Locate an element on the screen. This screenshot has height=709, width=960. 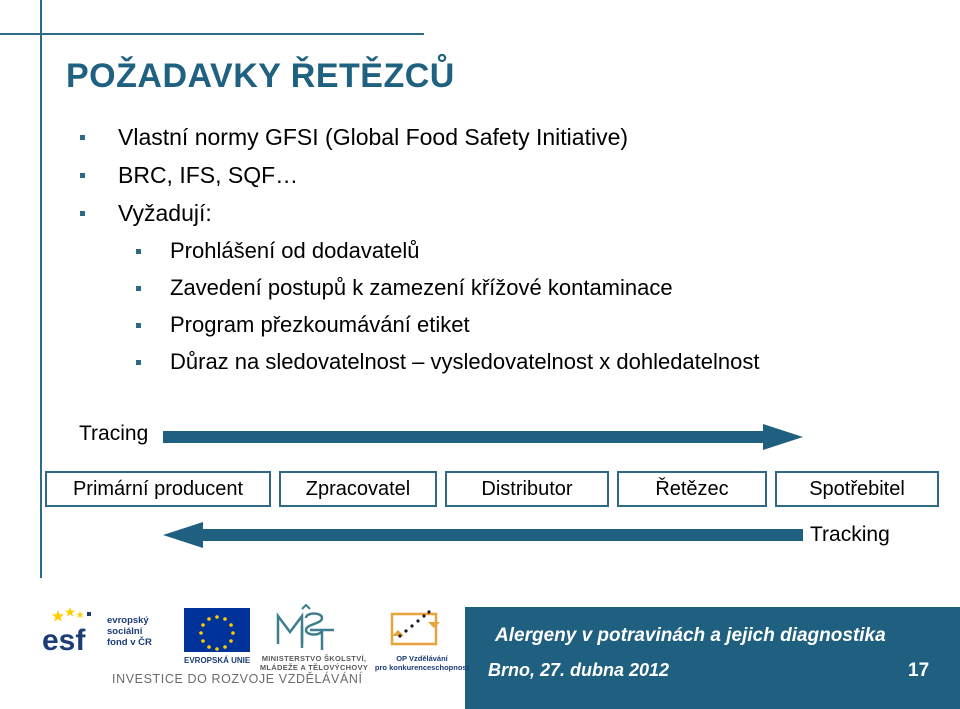
msmt-logo is located at coordinates (307, 628).